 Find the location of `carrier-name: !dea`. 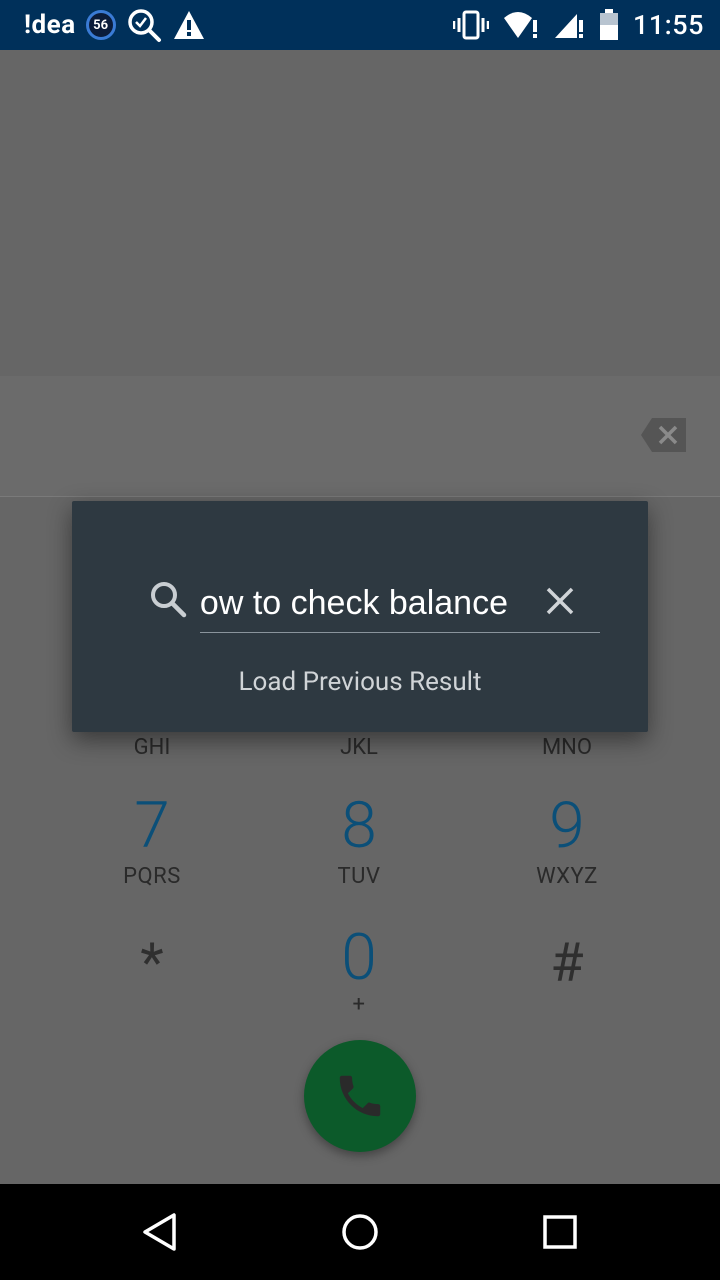

carrier-name: !dea is located at coordinates (50, 25).